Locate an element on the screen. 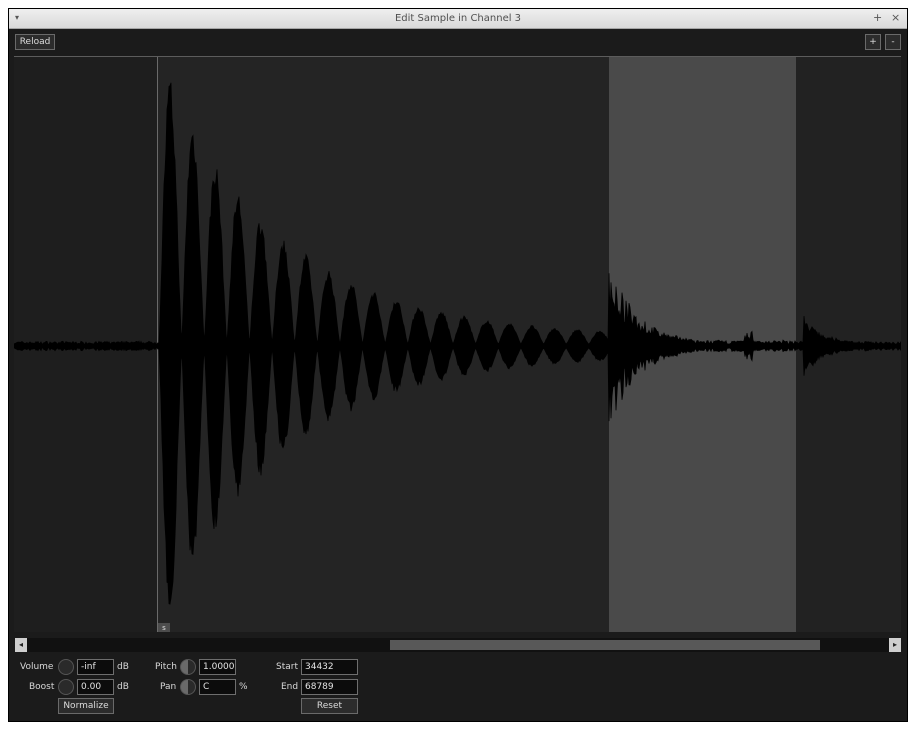 This screenshot has height=733, width=920. scroll-left-icon: ◂ is located at coordinates (21, 645).